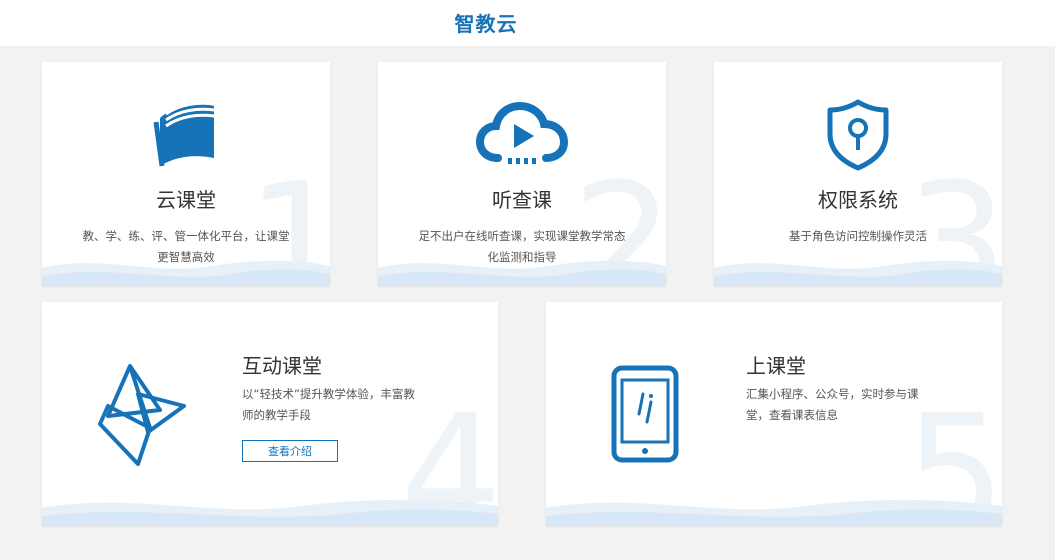 The width and height of the screenshot is (1055, 560). Describe the element at coordinates (522, 246) in the screenshot. I see `card-description: 足不出户在线听查课，实现课堂教学常态化监测和指导` at that location.